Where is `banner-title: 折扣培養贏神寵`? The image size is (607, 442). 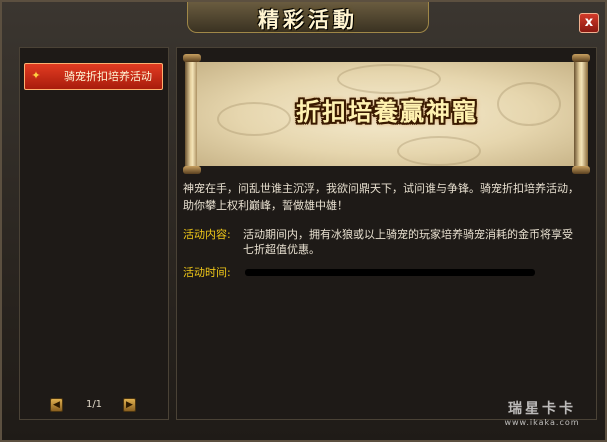 banner-title: 折扣培養贏神寵 is located at coordinates (387, 111).